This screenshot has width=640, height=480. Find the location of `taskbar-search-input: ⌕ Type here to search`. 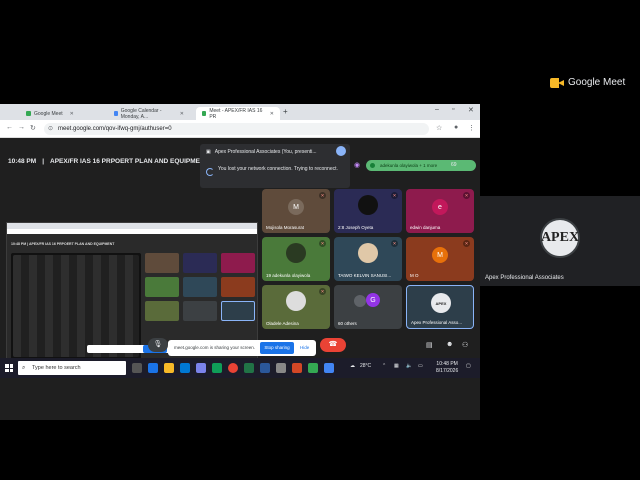

taskbar-search-input: ⌕ Type here to search is located at coordinates (72, 368).